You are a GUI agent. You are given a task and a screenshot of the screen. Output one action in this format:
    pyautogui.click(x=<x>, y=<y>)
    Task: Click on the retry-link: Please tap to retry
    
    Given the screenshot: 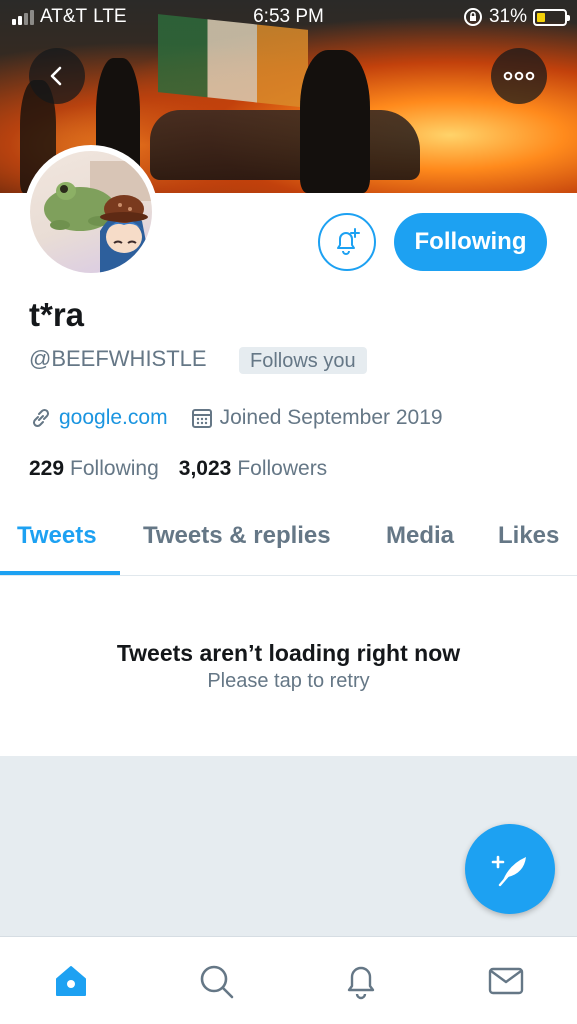 What is the action you would take?
    pyautogui.click(x=288, y=681)
    